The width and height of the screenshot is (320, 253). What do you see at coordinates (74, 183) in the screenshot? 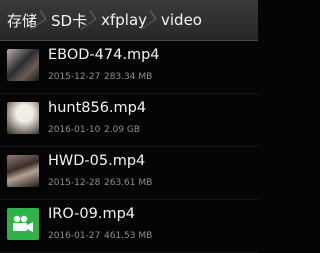
I see `file-date: 2015-12-28` at bounding box center [74, 183].